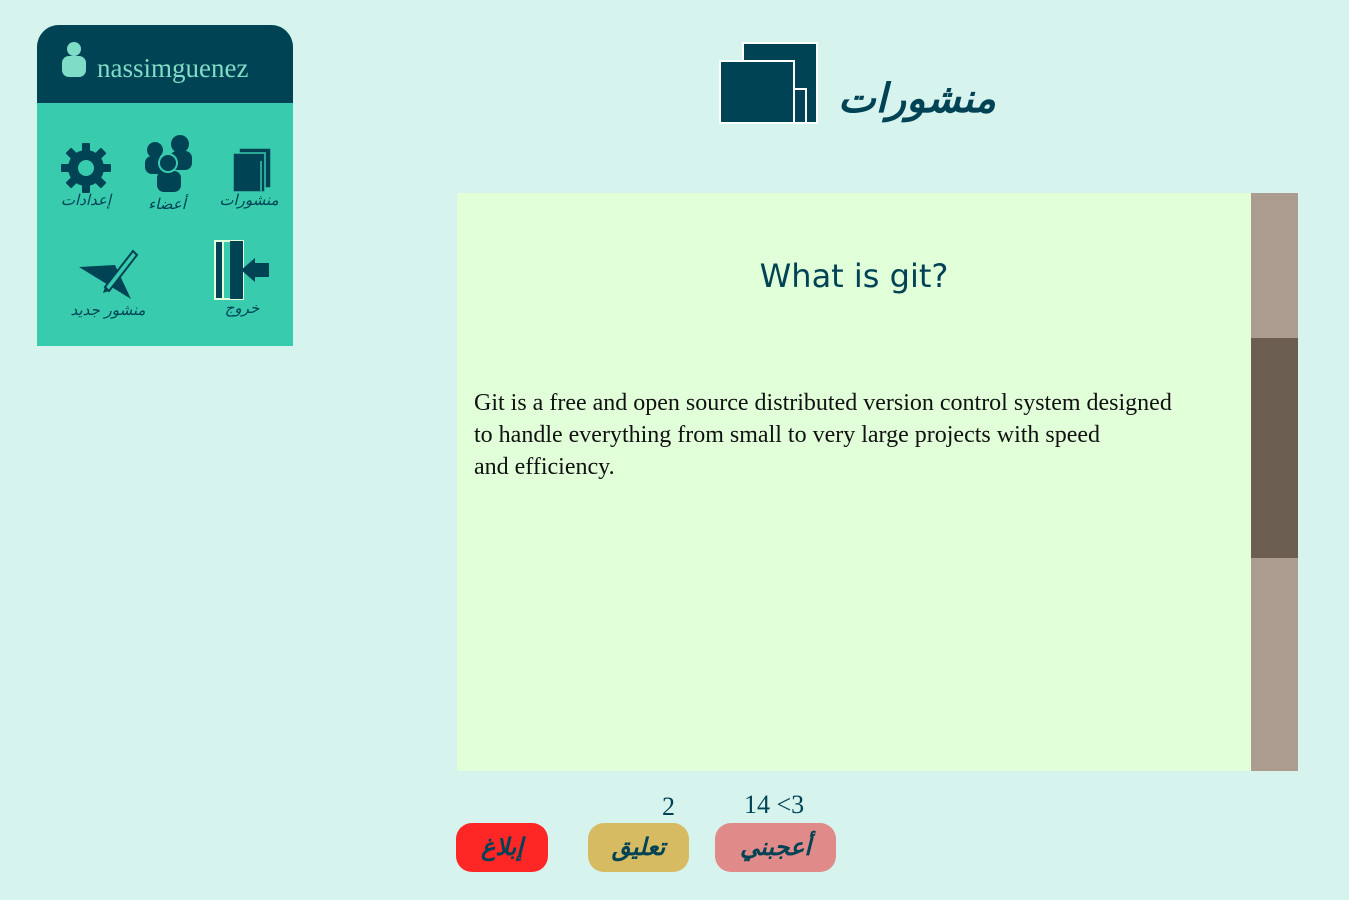 The width and height of the screenshot is (1349, 900). I want to click on comment-button: تعليق, so click(638, 847).